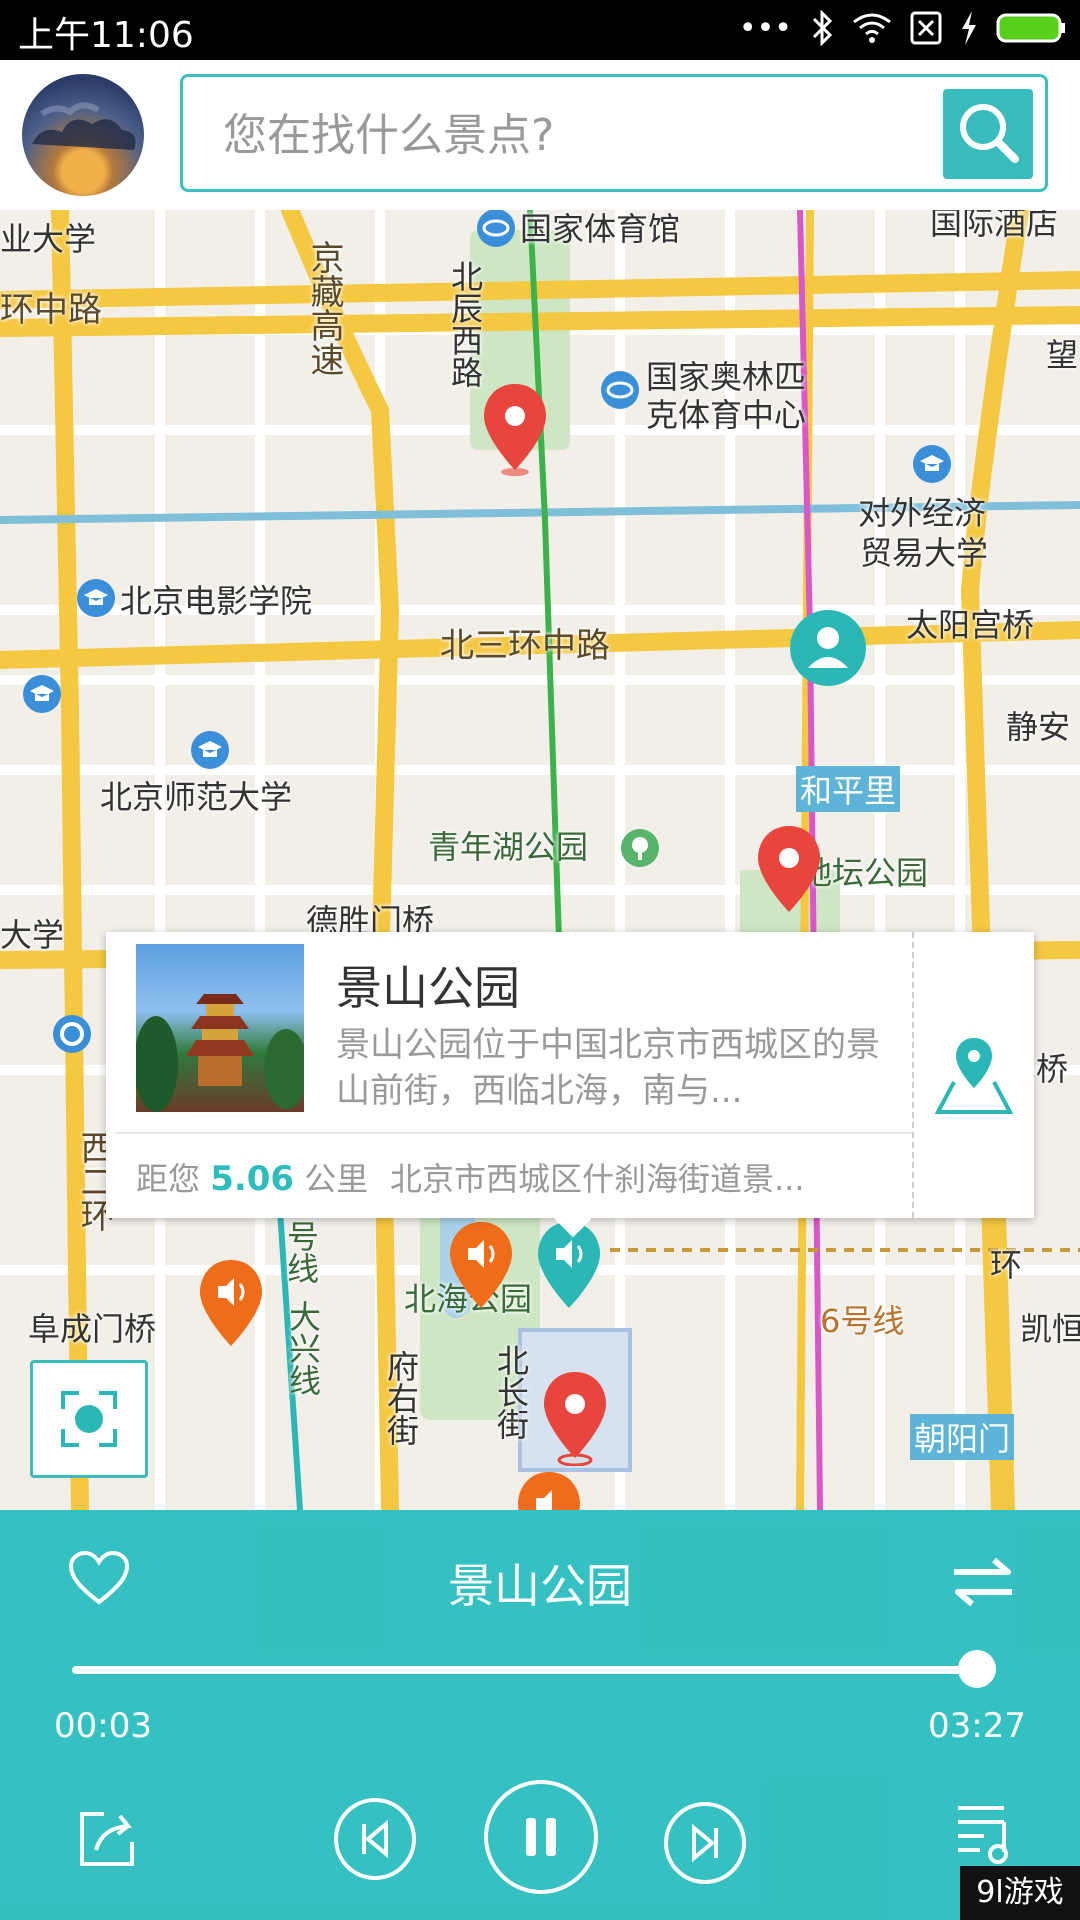 This screenshot has width=1080, height=1920. I want to click on previous-button, so click(375, 1839).